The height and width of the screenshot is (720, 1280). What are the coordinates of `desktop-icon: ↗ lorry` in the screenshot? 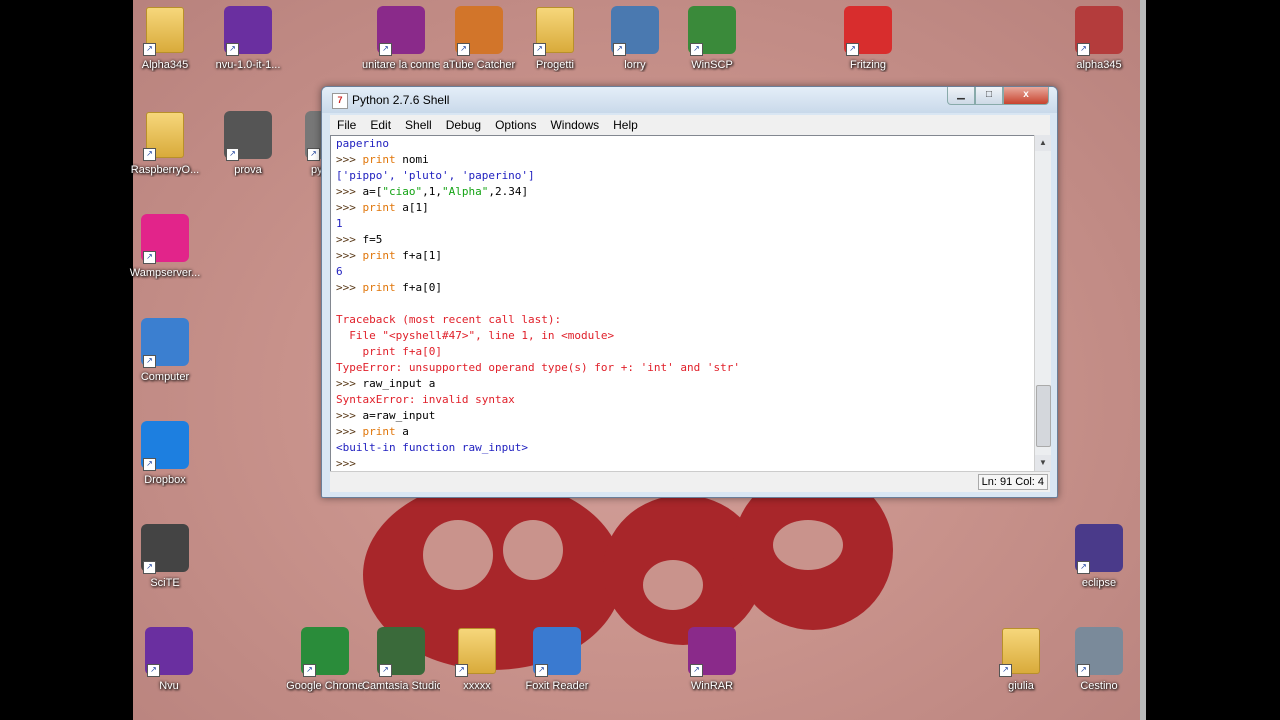 It's located at (635, 39).